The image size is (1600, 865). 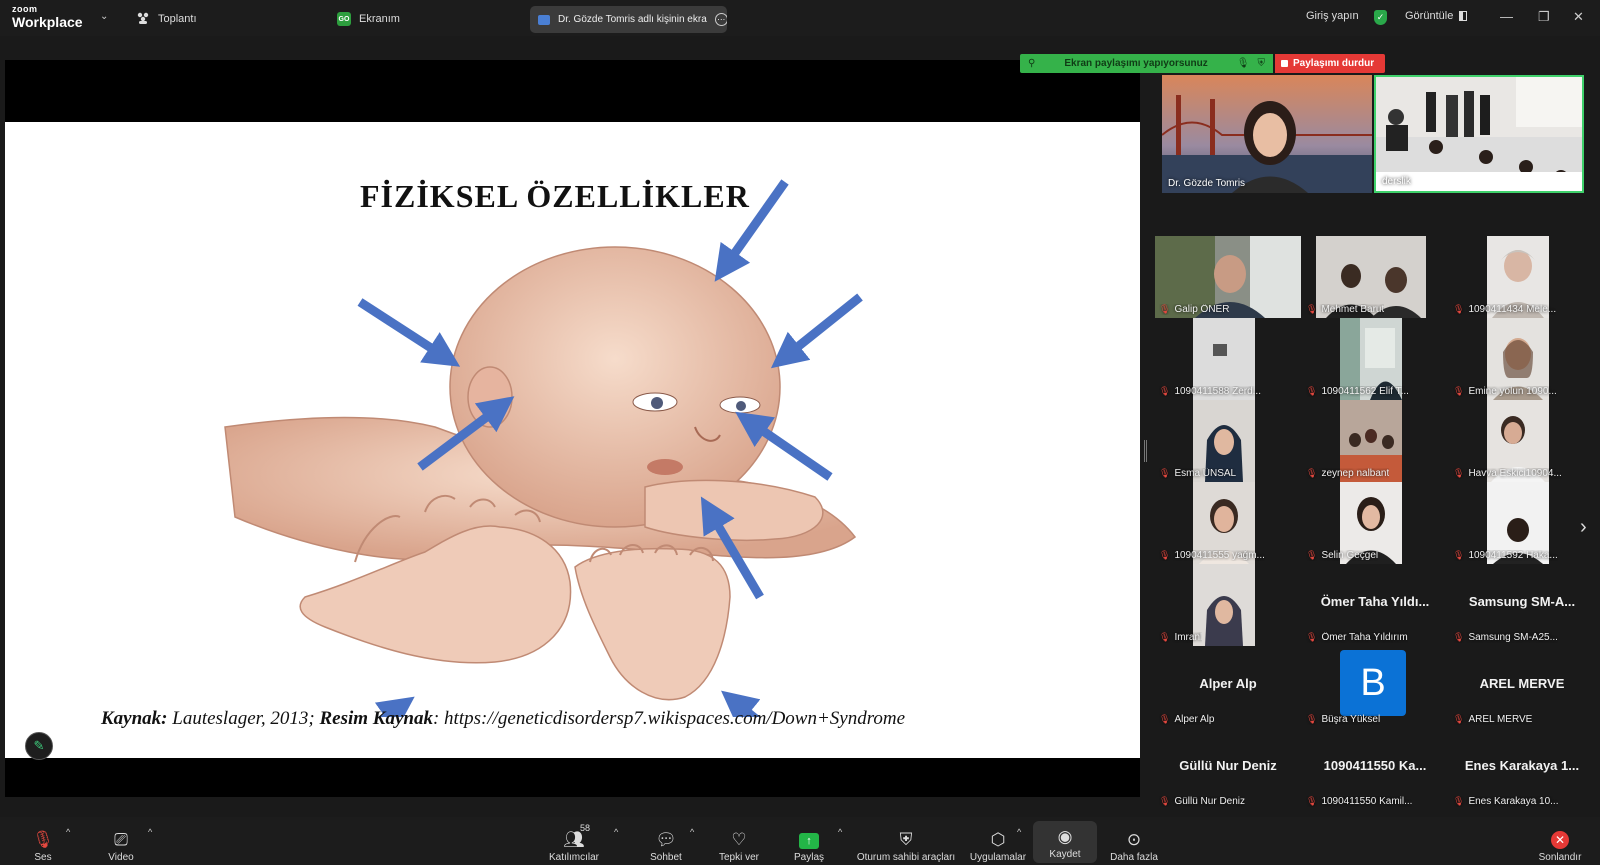 I want to click on video-options-chevron-icon: ^, so click(x=150, y=832).